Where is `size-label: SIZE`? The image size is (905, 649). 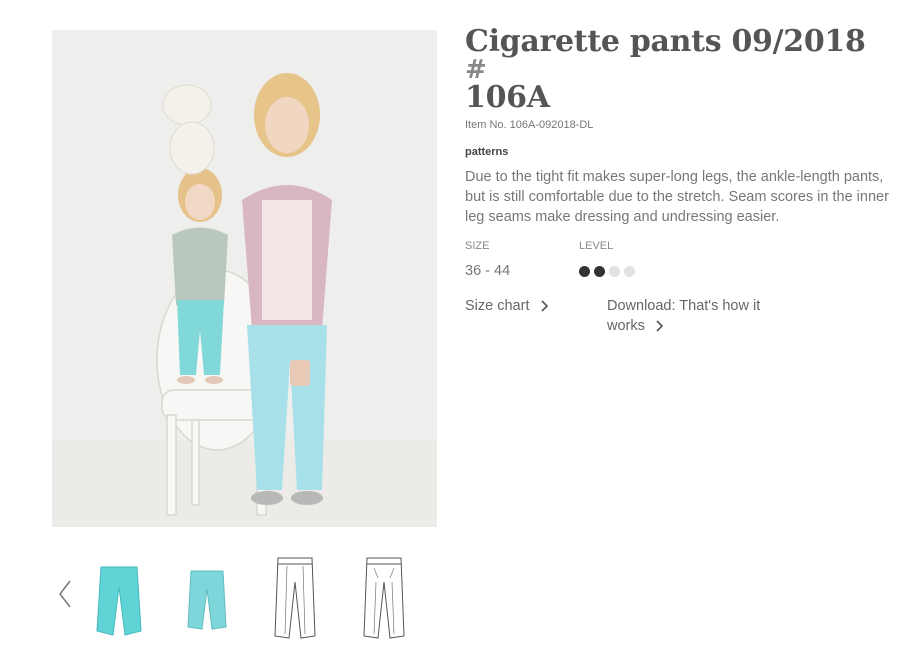
size-label: SIZE is located at coordinates (477, 246).